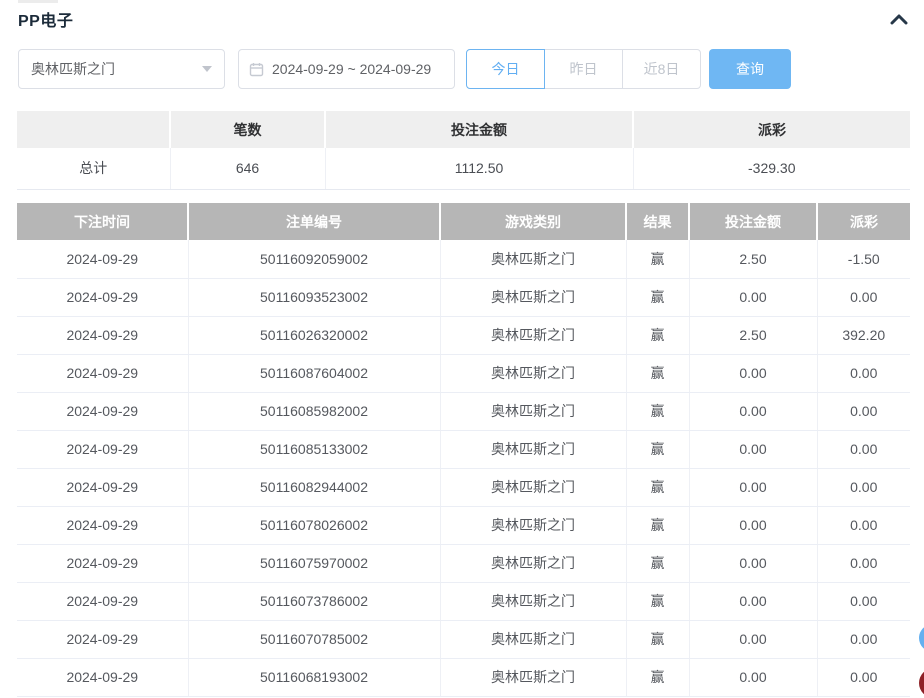 This screenshot has height=698, width=924. I want to click on date-range-value: 2024-09-29 ~ 2024-09-29, so click(352, 69).